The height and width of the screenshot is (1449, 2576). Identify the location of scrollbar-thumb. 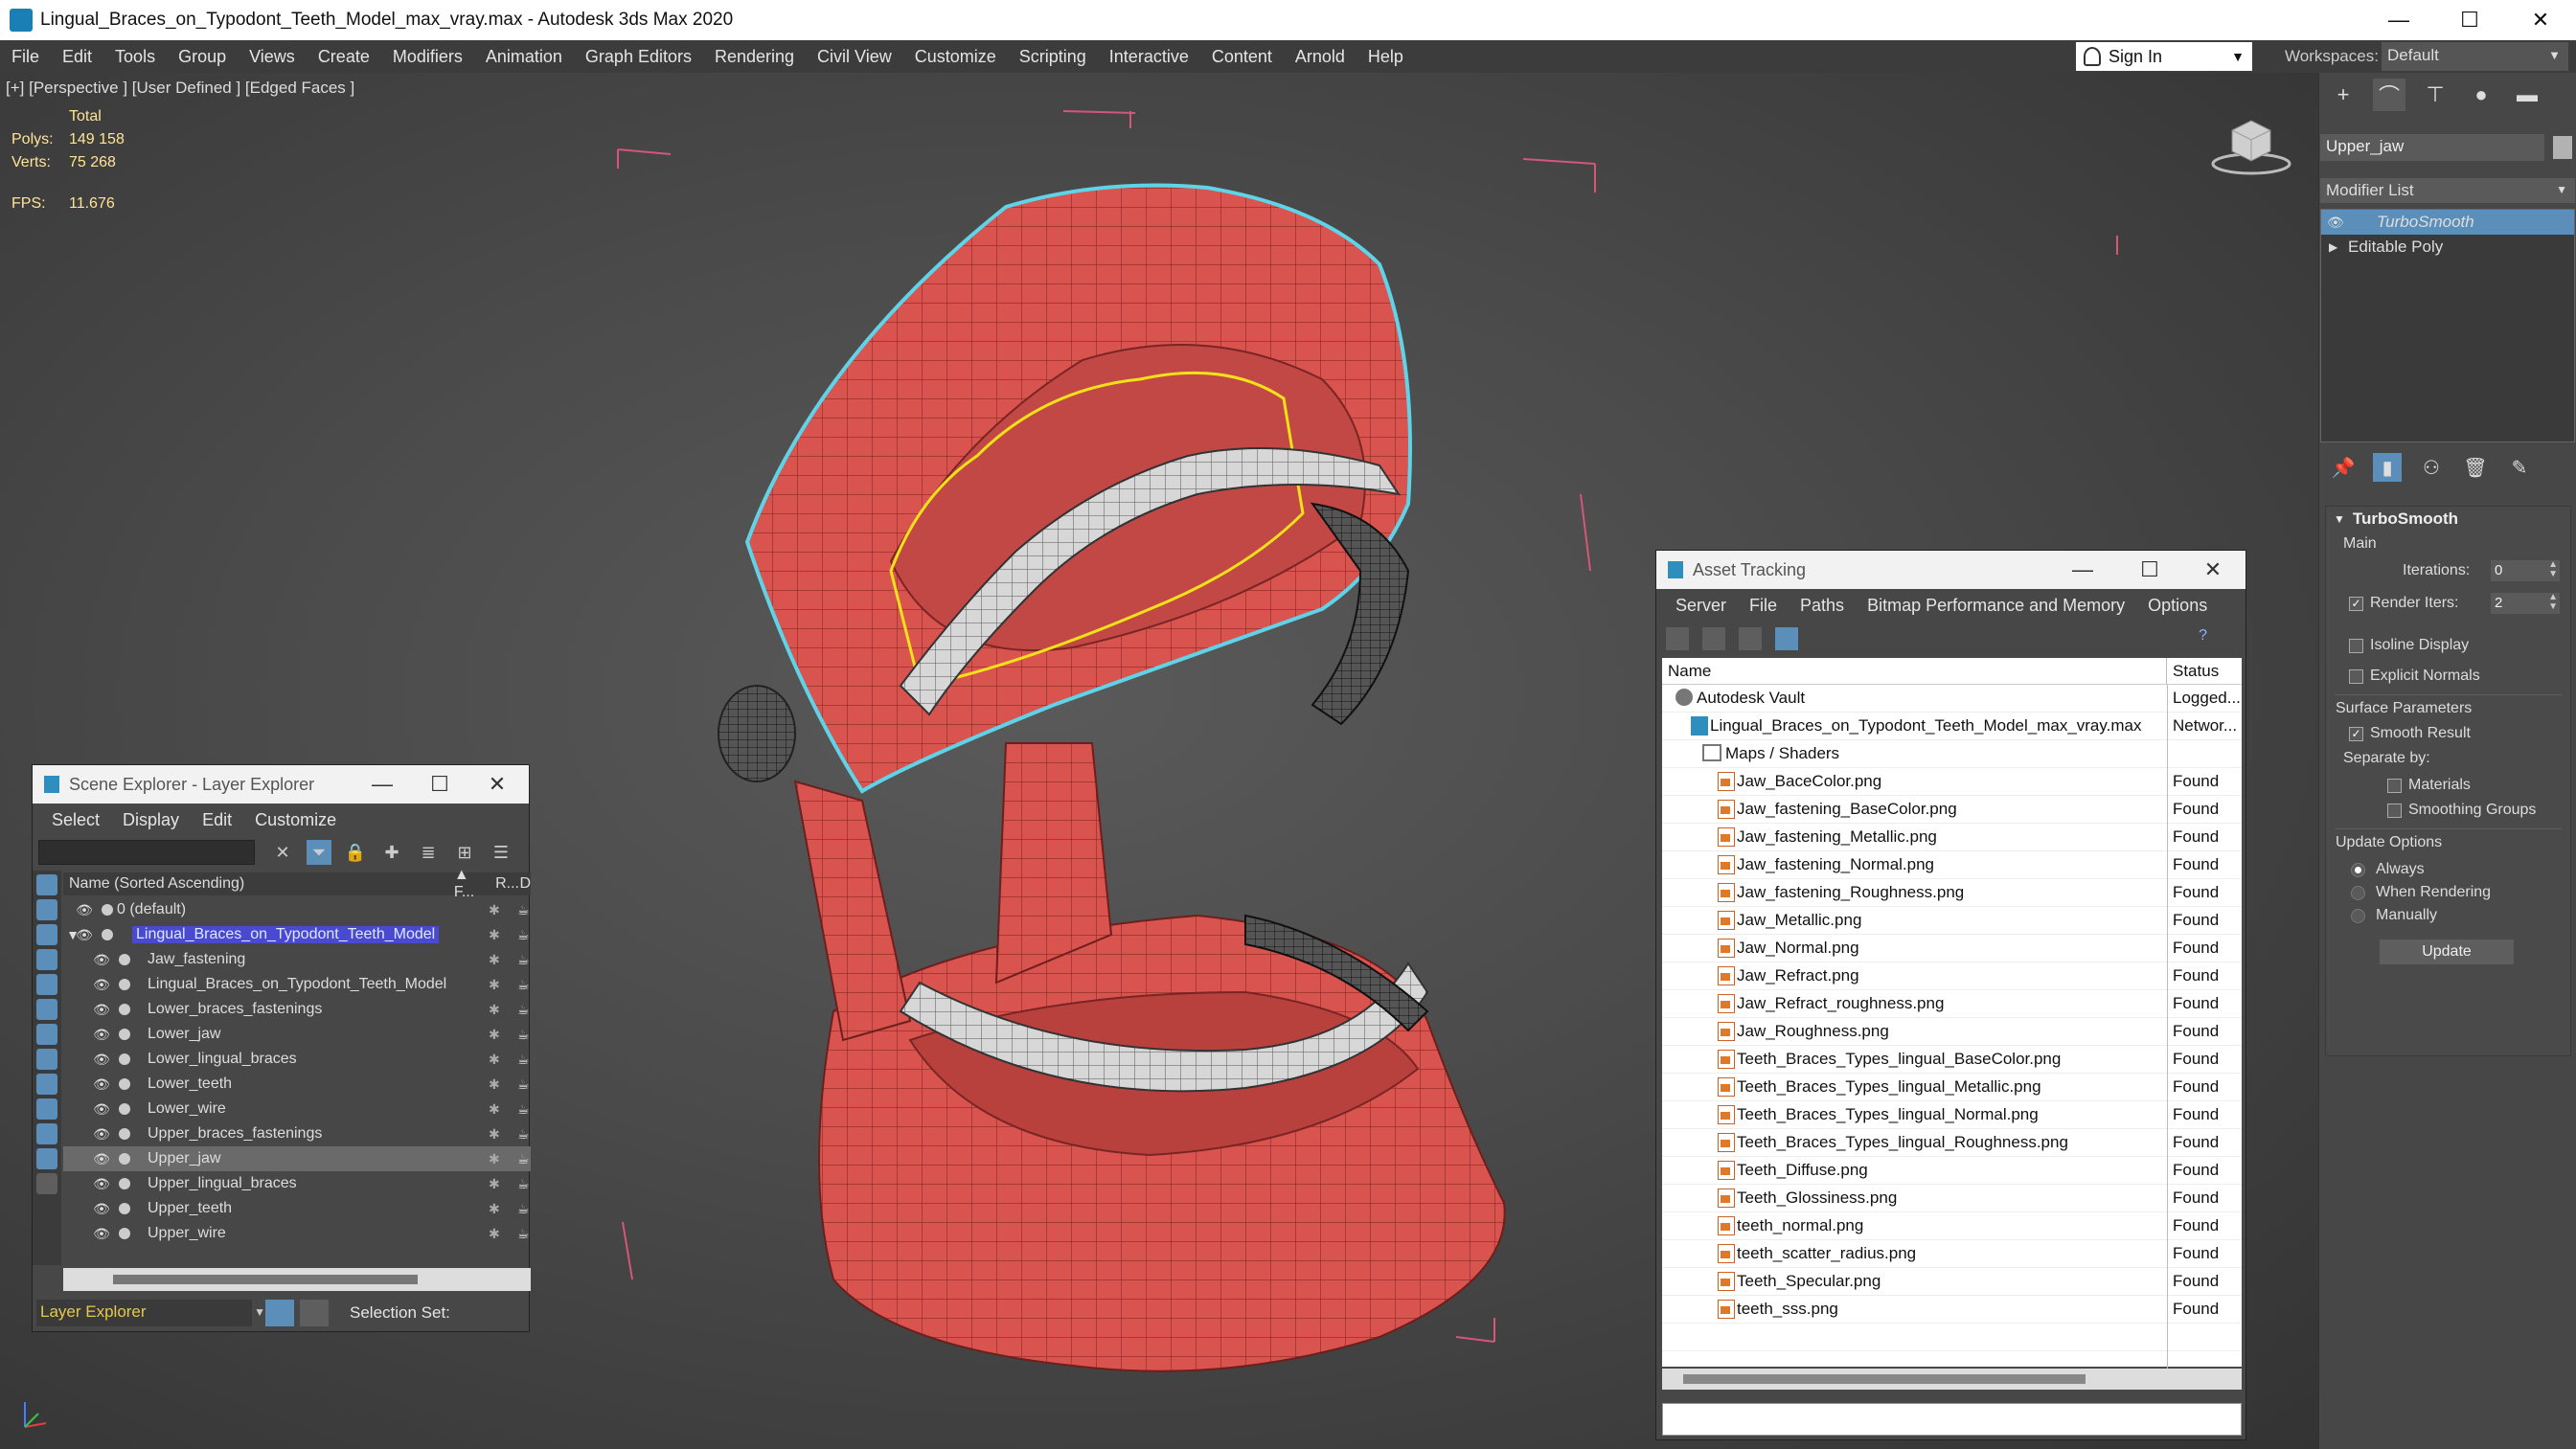
(1885, 1379).